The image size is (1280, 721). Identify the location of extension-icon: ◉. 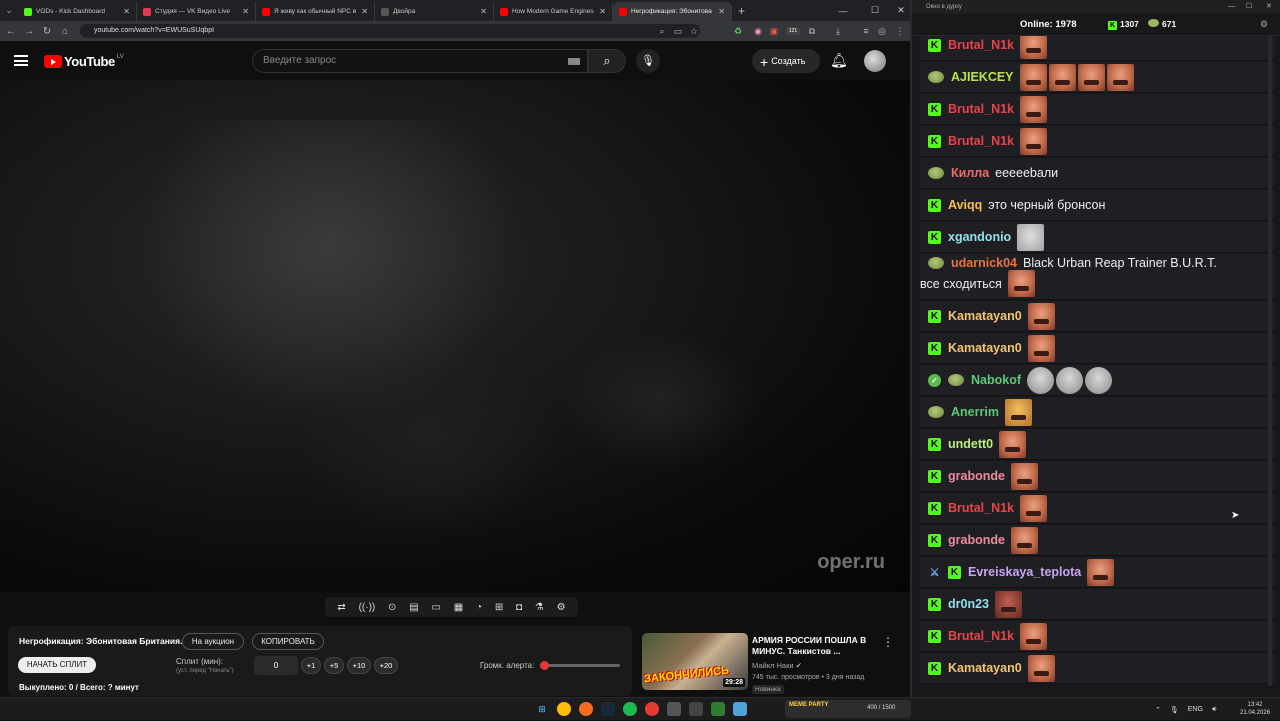
(758, 31).